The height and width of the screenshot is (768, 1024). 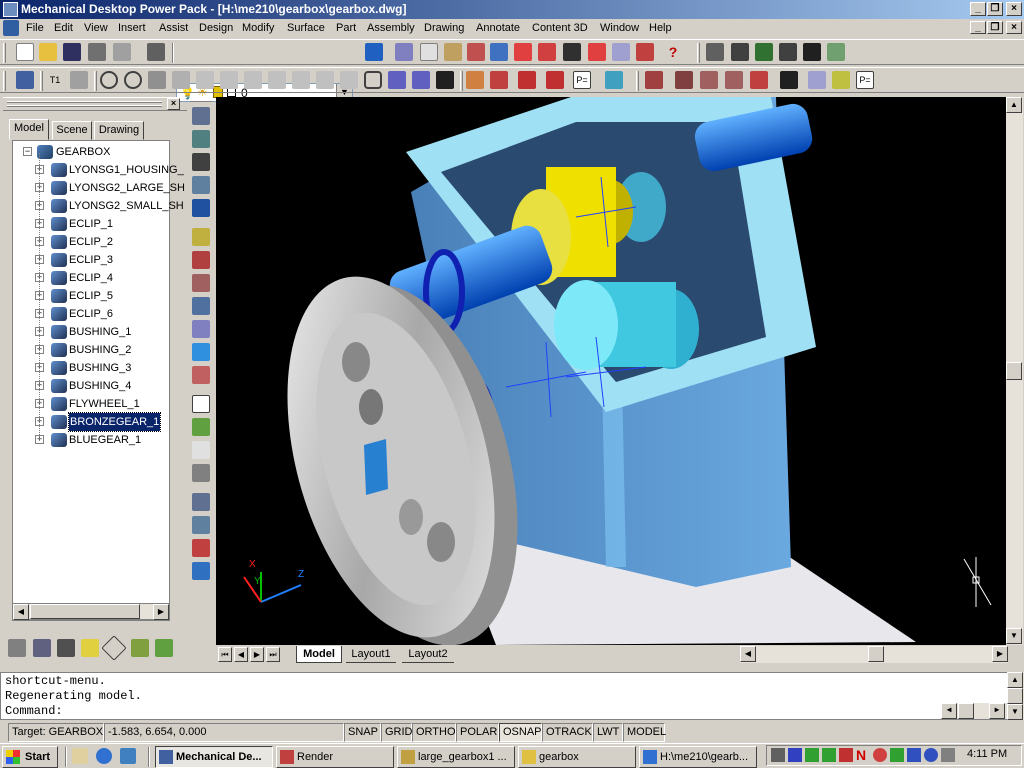 What do you see at coordinates (453, 52) in the screenshot?
I see `dimension-icon` at bounding box center [453, 52].